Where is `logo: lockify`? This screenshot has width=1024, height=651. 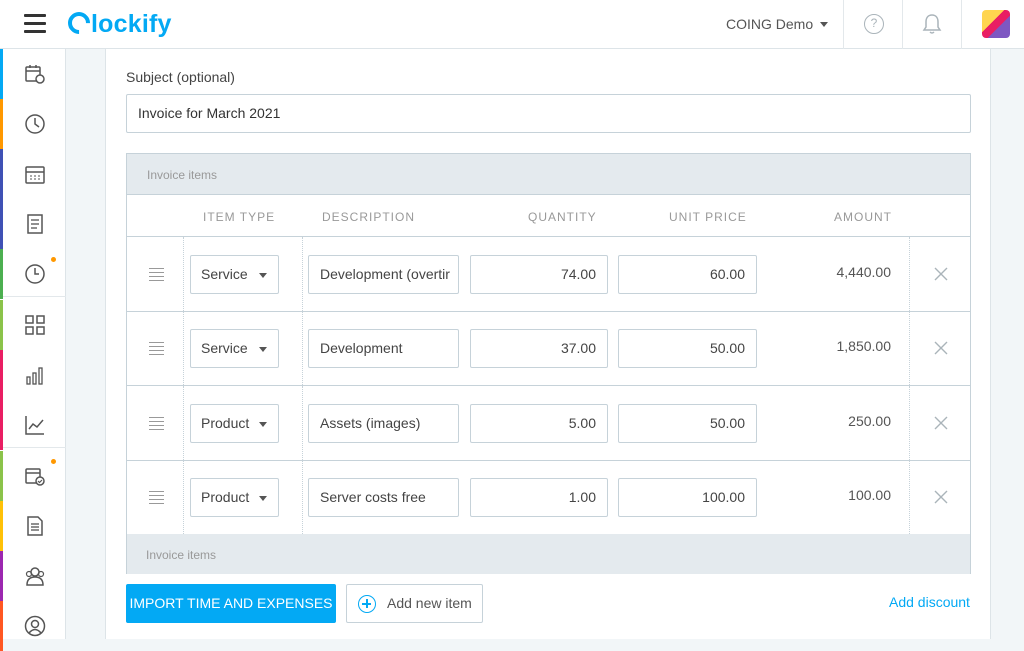
logo: lockify is located at coordinates (117, 23).